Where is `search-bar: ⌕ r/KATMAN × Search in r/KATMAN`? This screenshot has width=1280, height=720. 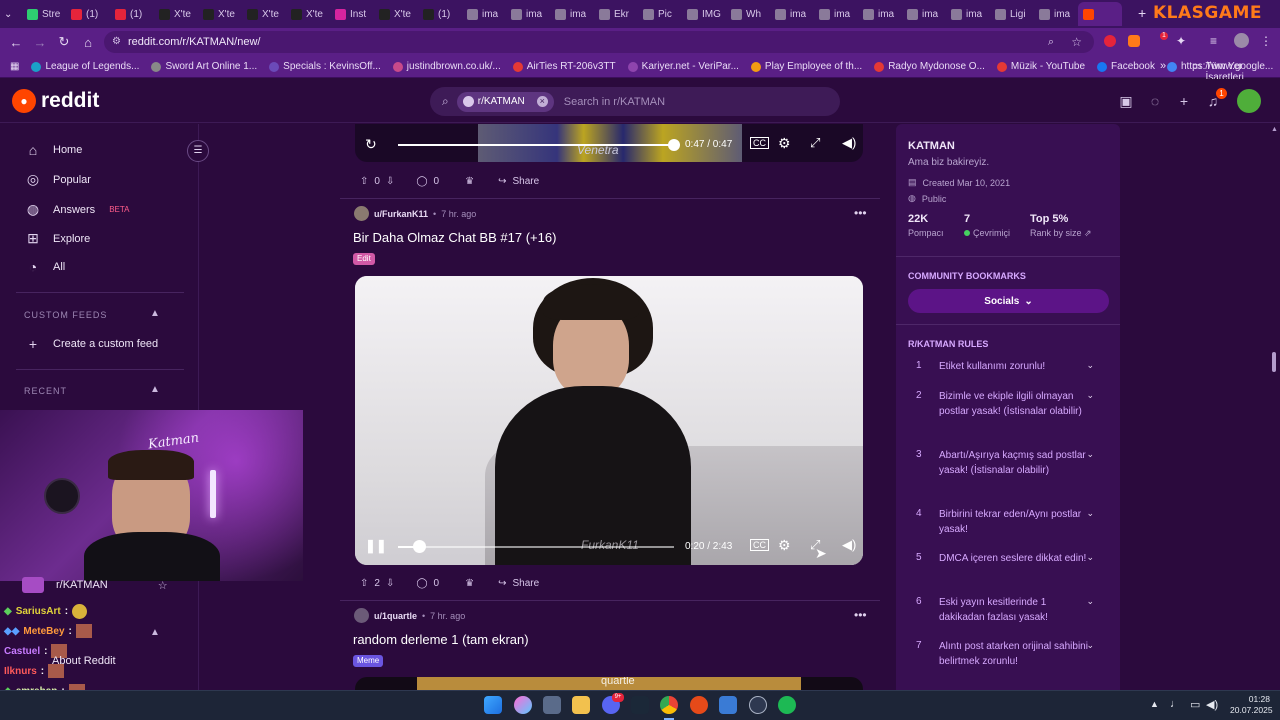
search-bar: ⌕ r/KATMAN × Search in r/KATMAN is located at coordinates (635, 101).